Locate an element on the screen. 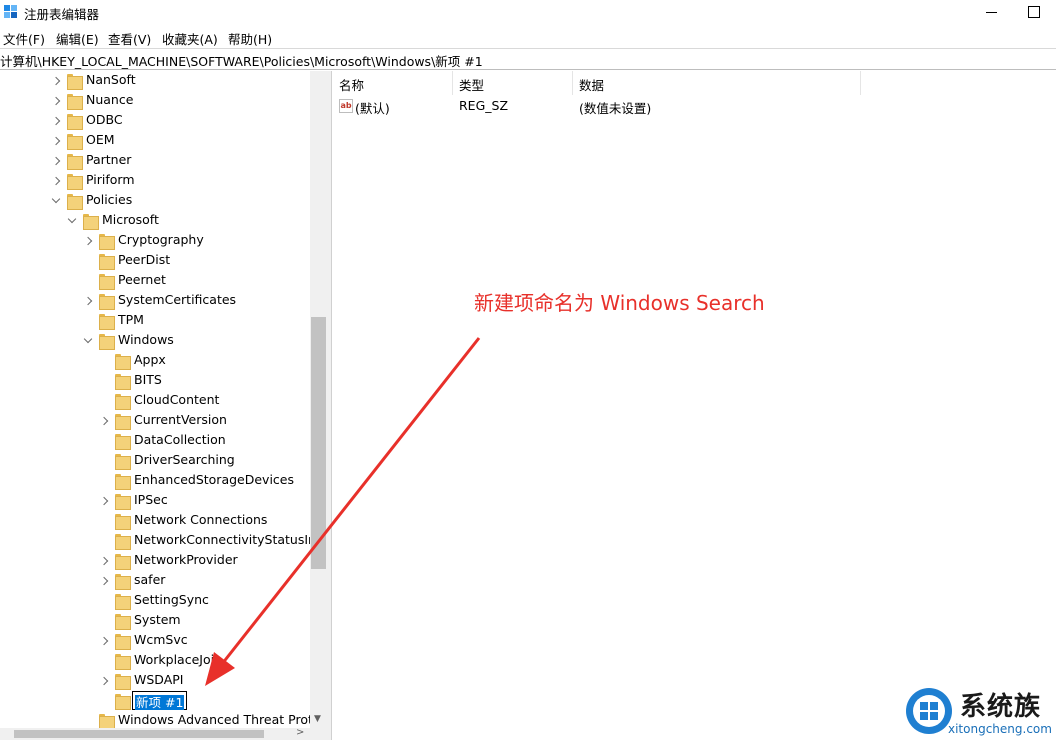  value-data: (数值未设置) is located at coordinates (615, 107).